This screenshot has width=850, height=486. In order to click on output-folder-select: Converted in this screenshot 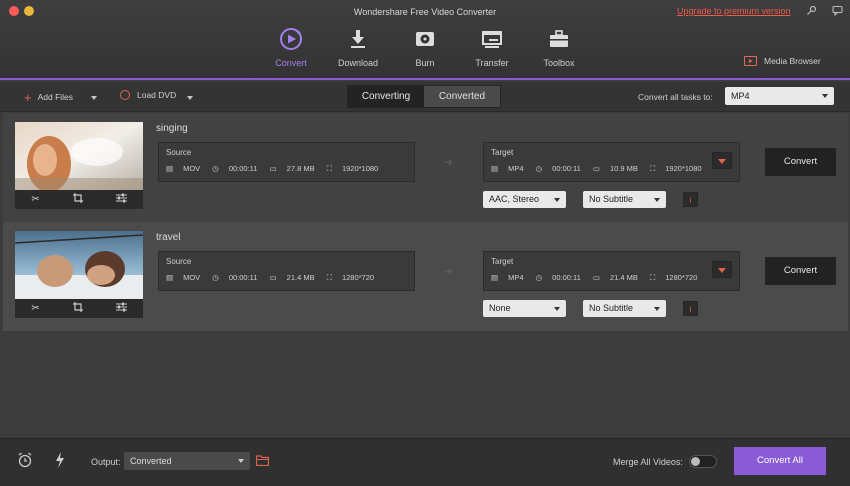, I will do `click(187, 461)`.